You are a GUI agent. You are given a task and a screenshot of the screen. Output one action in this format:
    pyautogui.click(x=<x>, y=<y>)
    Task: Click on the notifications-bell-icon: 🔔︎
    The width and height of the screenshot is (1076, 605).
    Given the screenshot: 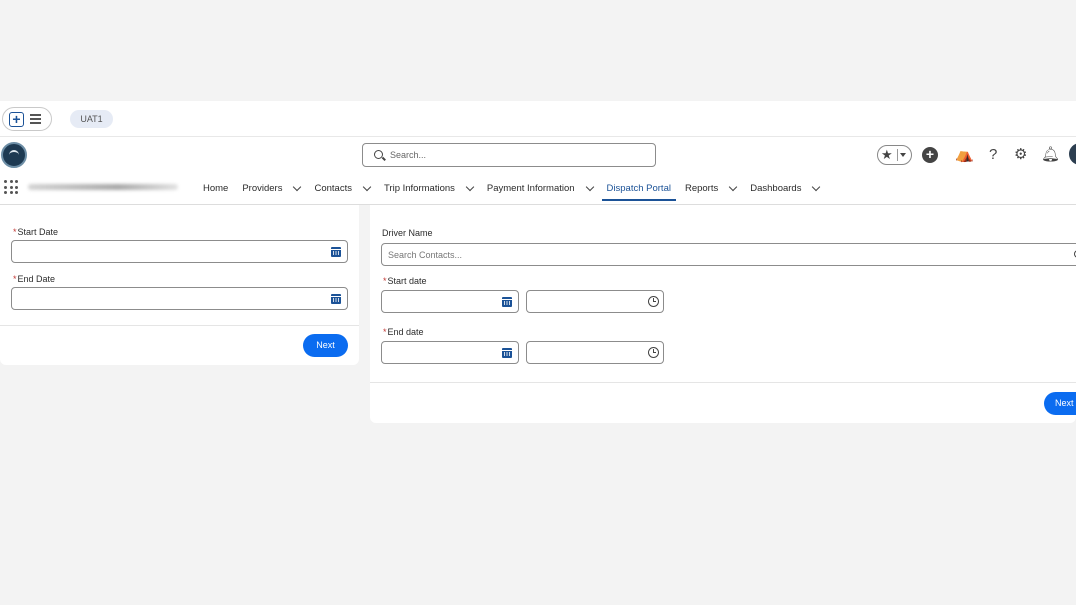 What is the action you would take?
    pyautogui.click(x=1050, y=155)
    